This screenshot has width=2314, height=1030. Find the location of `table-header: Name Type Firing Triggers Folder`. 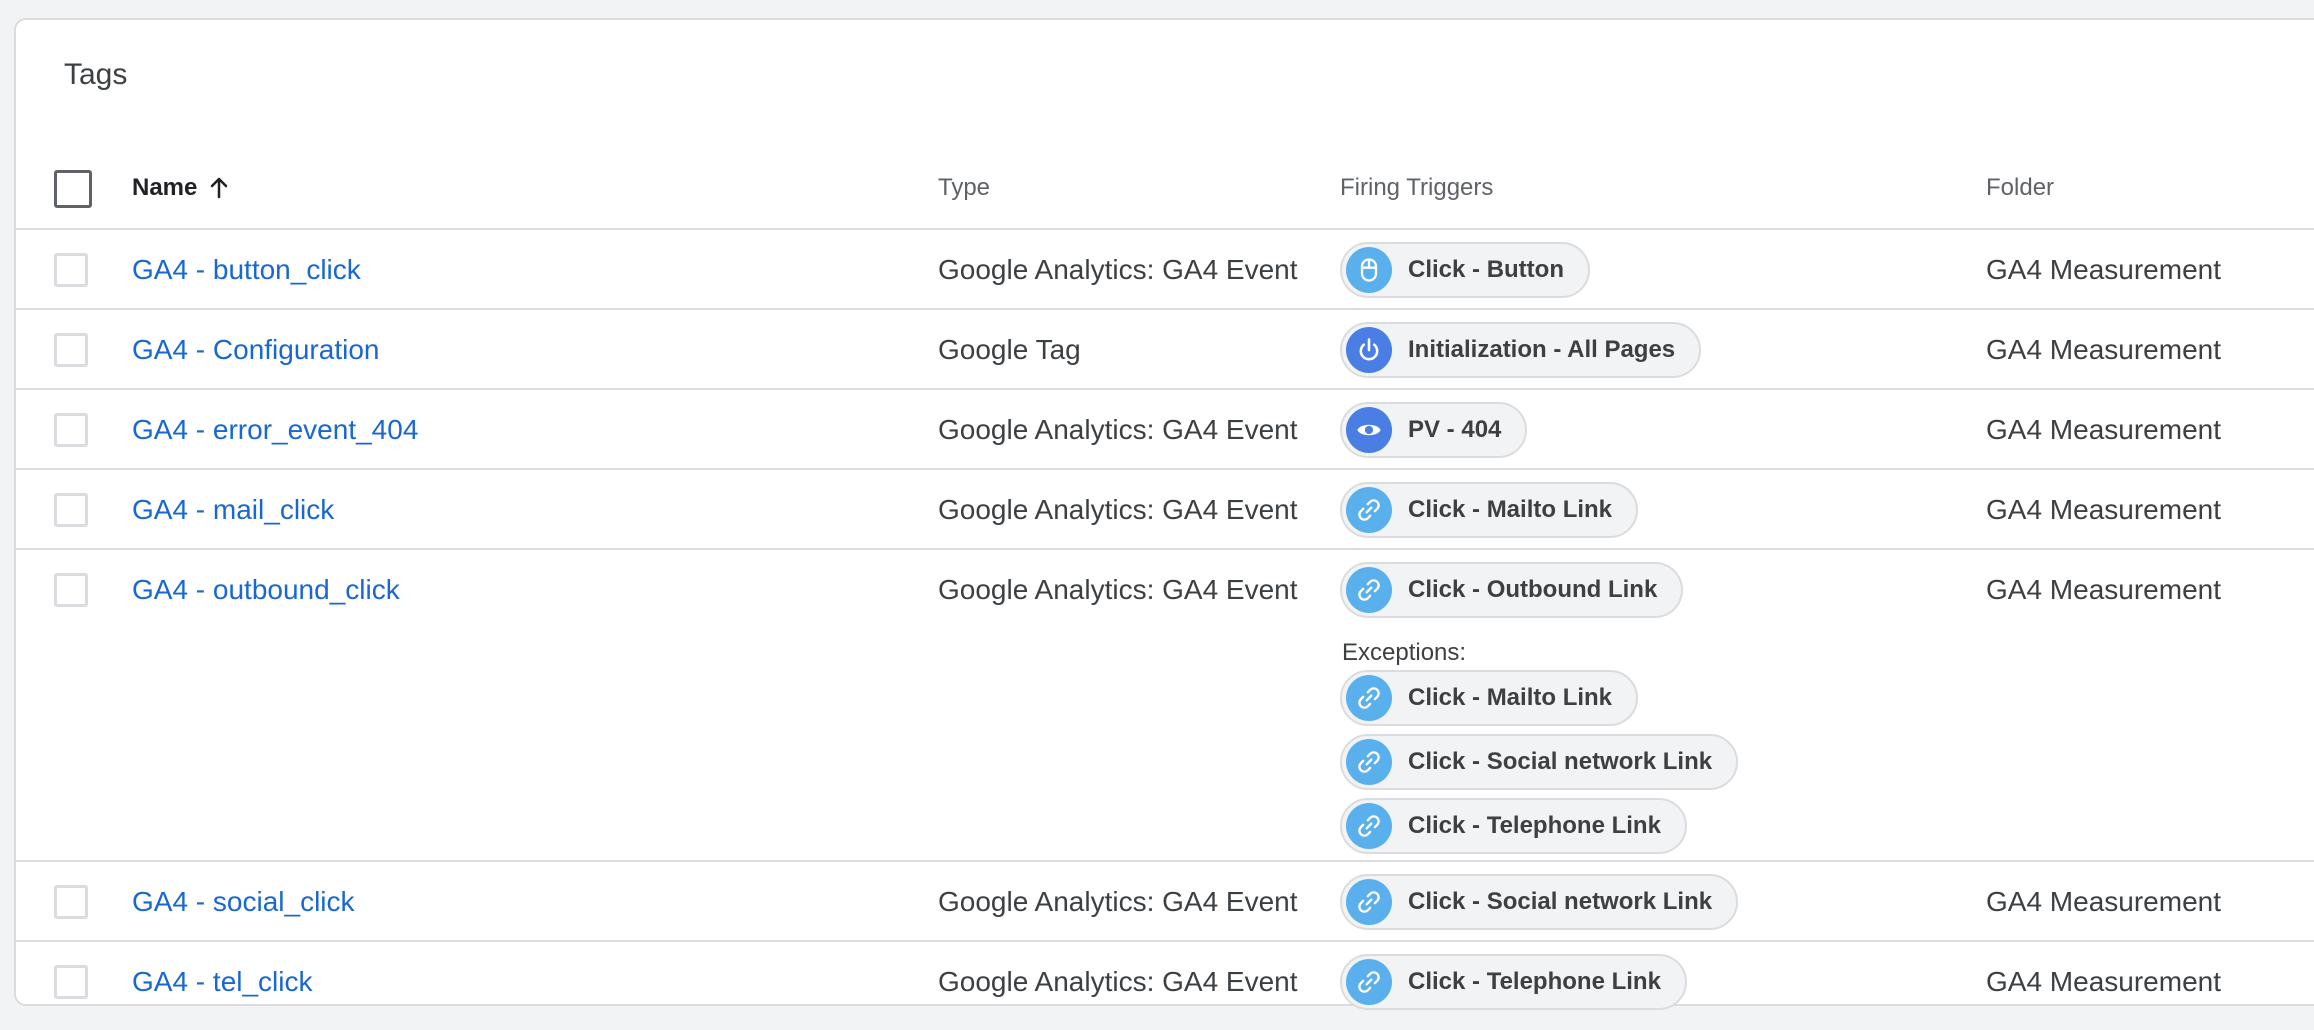

table-header: Name Type Firing Triggers Folder is located at coordinates (1165, 189).